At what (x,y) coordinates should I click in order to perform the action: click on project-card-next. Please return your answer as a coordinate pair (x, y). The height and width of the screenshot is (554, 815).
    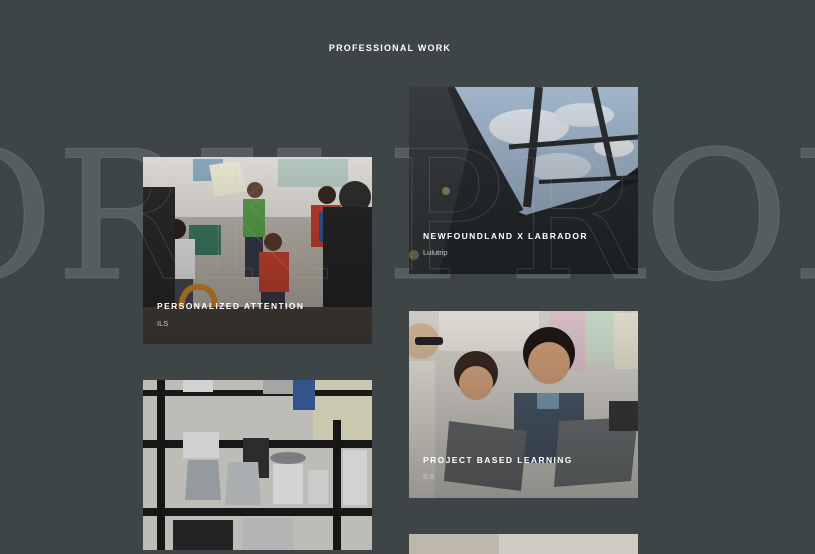
    Looking at the image, I should click on (523, 544).